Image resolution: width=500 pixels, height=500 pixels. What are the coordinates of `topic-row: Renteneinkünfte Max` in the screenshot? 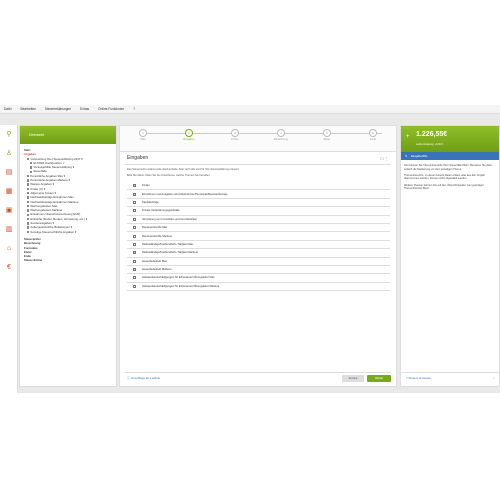 It's located at (258, 228).